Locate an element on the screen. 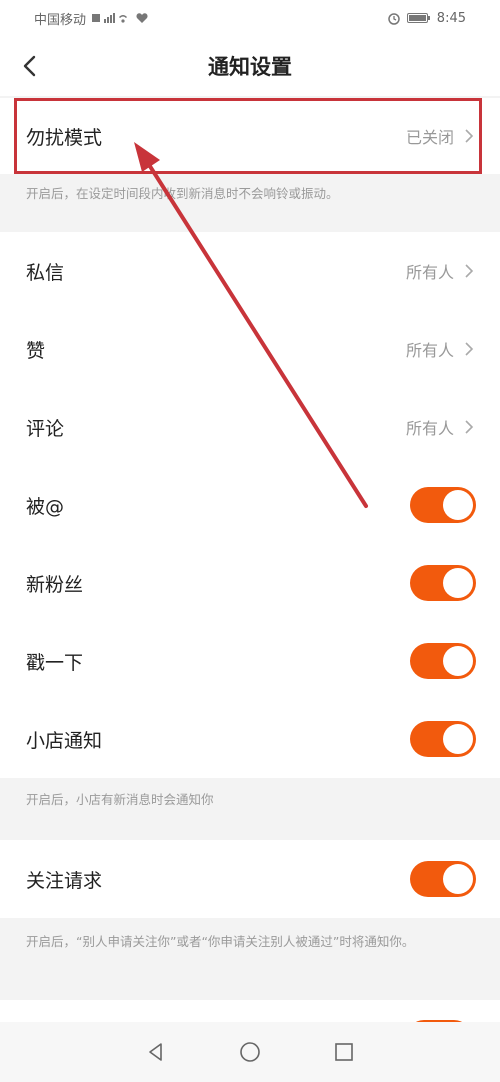 The height and width of the screenshot is (1082, 500). mentioned-toggle is located at coordinates (443, 505).